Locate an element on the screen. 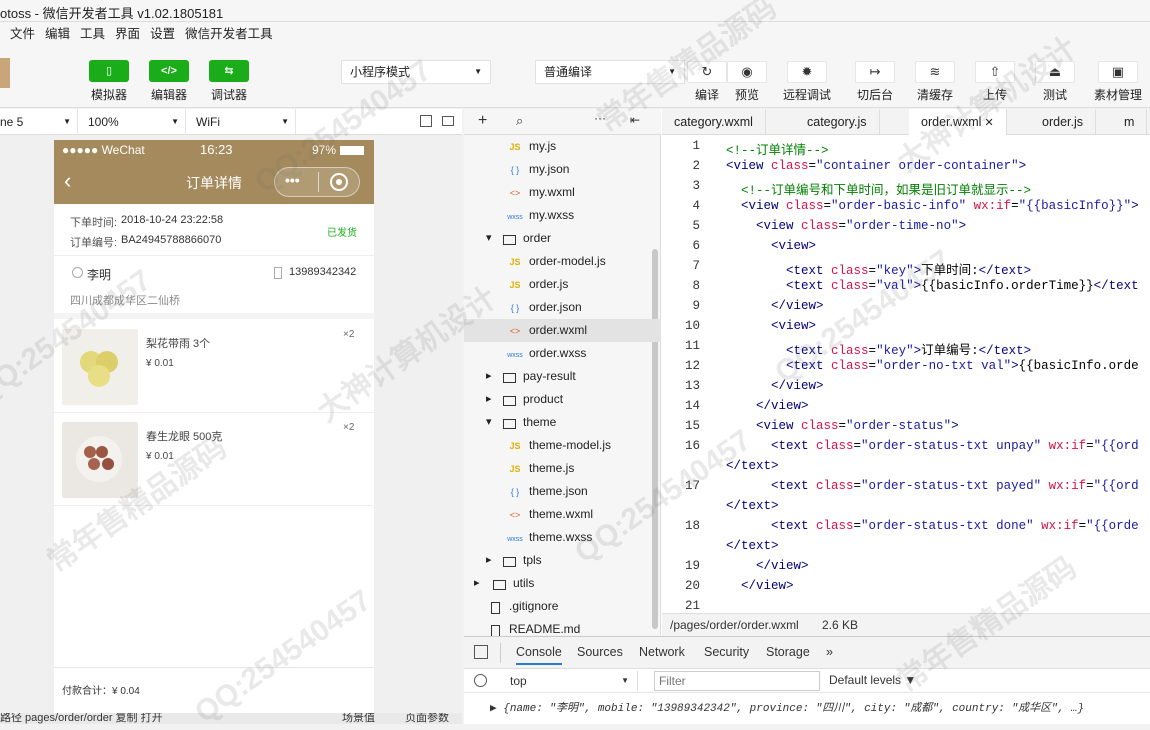  capsule-menu: ••• is located at coordinates (317, 182).